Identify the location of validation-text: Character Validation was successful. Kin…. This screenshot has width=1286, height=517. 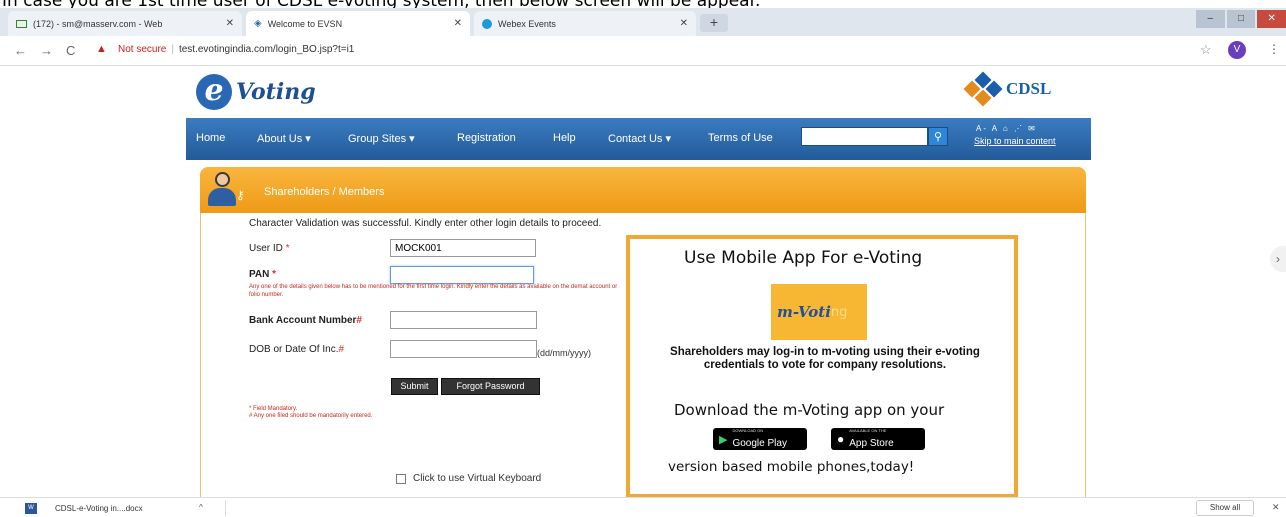
(425, 223).